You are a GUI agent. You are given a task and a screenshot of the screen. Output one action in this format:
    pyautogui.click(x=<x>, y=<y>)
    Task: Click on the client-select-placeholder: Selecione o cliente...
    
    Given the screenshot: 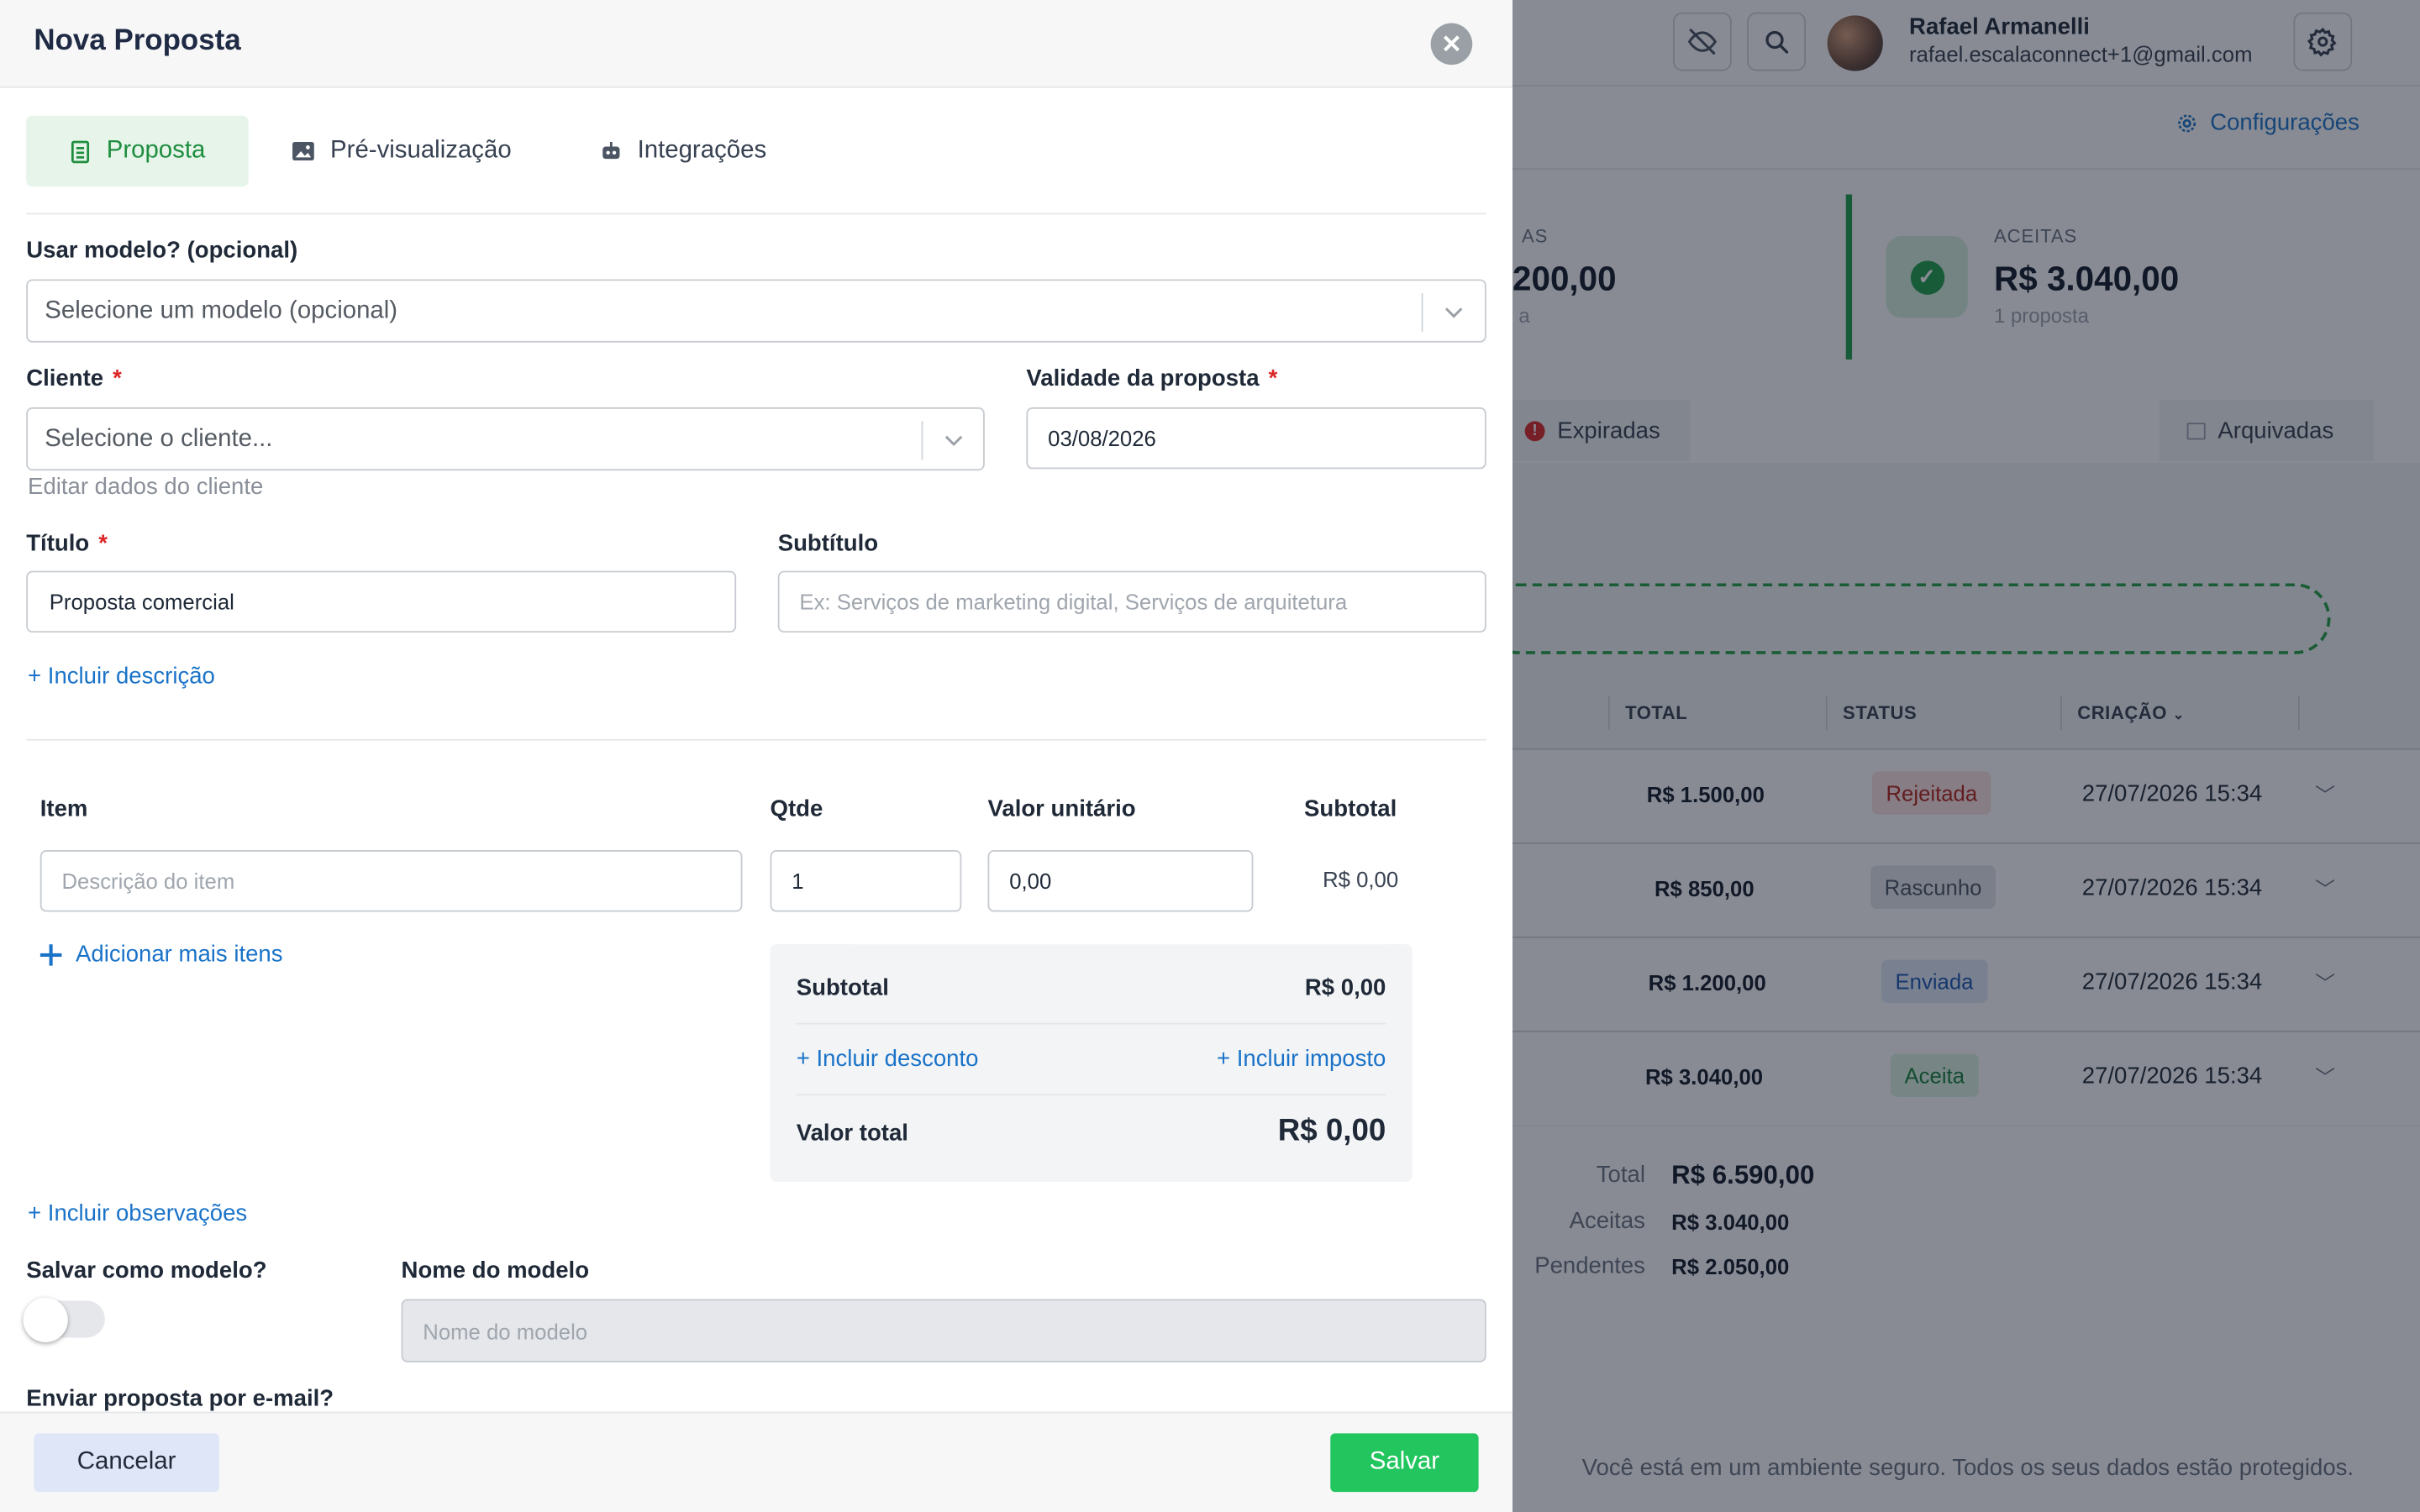 What is the action you would take?
    pyautogui.click(x=159, y=438)
    